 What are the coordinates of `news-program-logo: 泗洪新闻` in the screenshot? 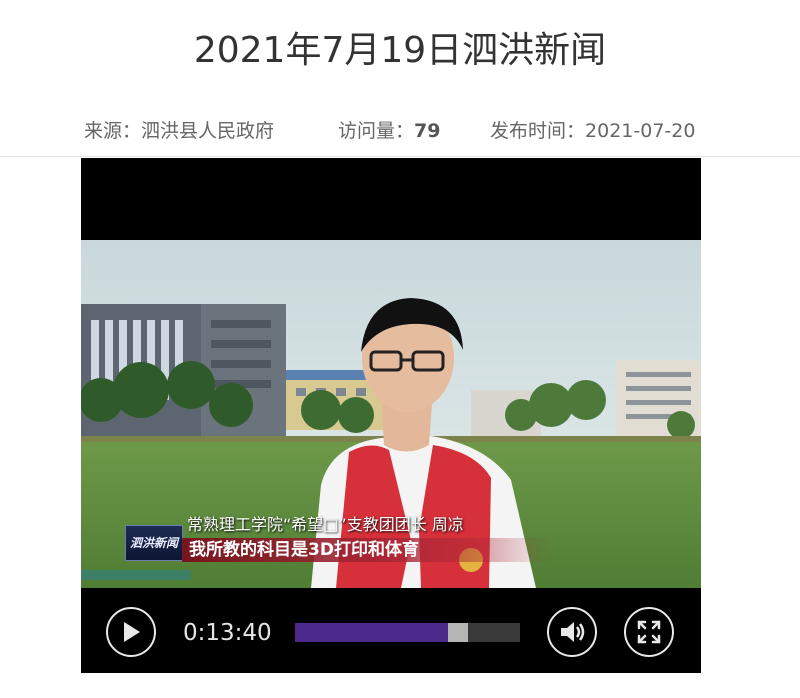 It's located at (154, 543).